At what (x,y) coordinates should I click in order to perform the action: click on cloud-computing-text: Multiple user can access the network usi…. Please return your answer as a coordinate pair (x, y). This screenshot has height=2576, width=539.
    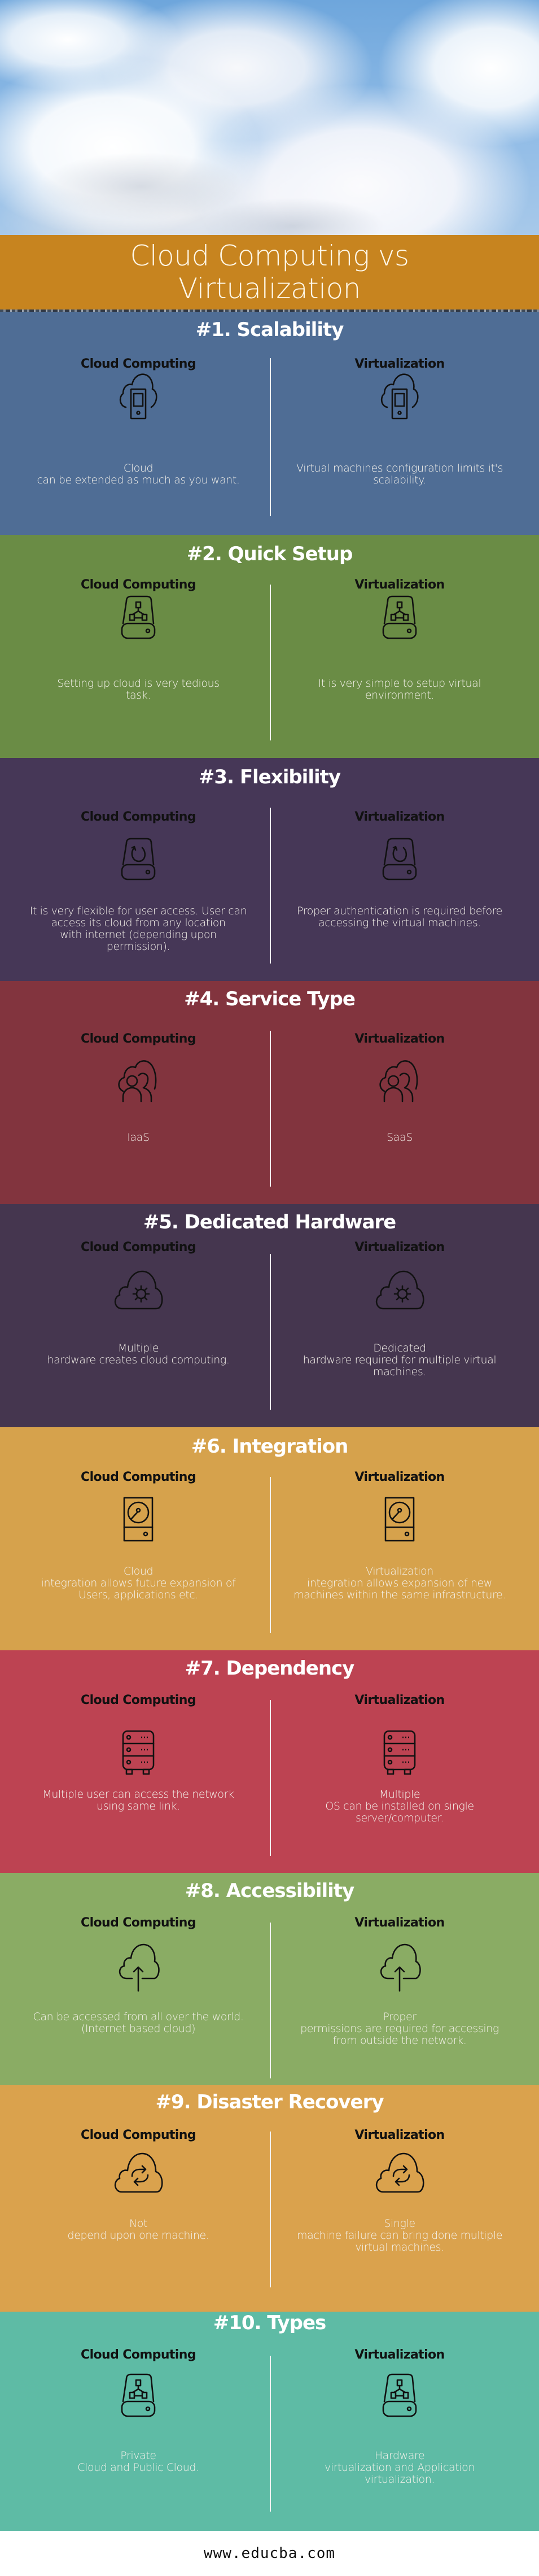
    Looking at the image, I should click on (138, 1800).